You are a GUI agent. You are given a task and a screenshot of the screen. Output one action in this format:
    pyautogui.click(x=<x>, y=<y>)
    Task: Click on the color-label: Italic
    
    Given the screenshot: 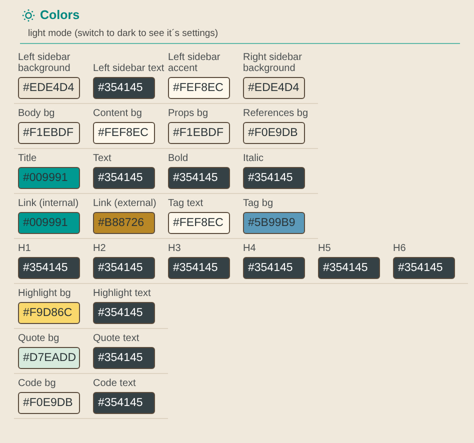 What is the action you would take?
    pyautogui.click(x=254, y=158)
    